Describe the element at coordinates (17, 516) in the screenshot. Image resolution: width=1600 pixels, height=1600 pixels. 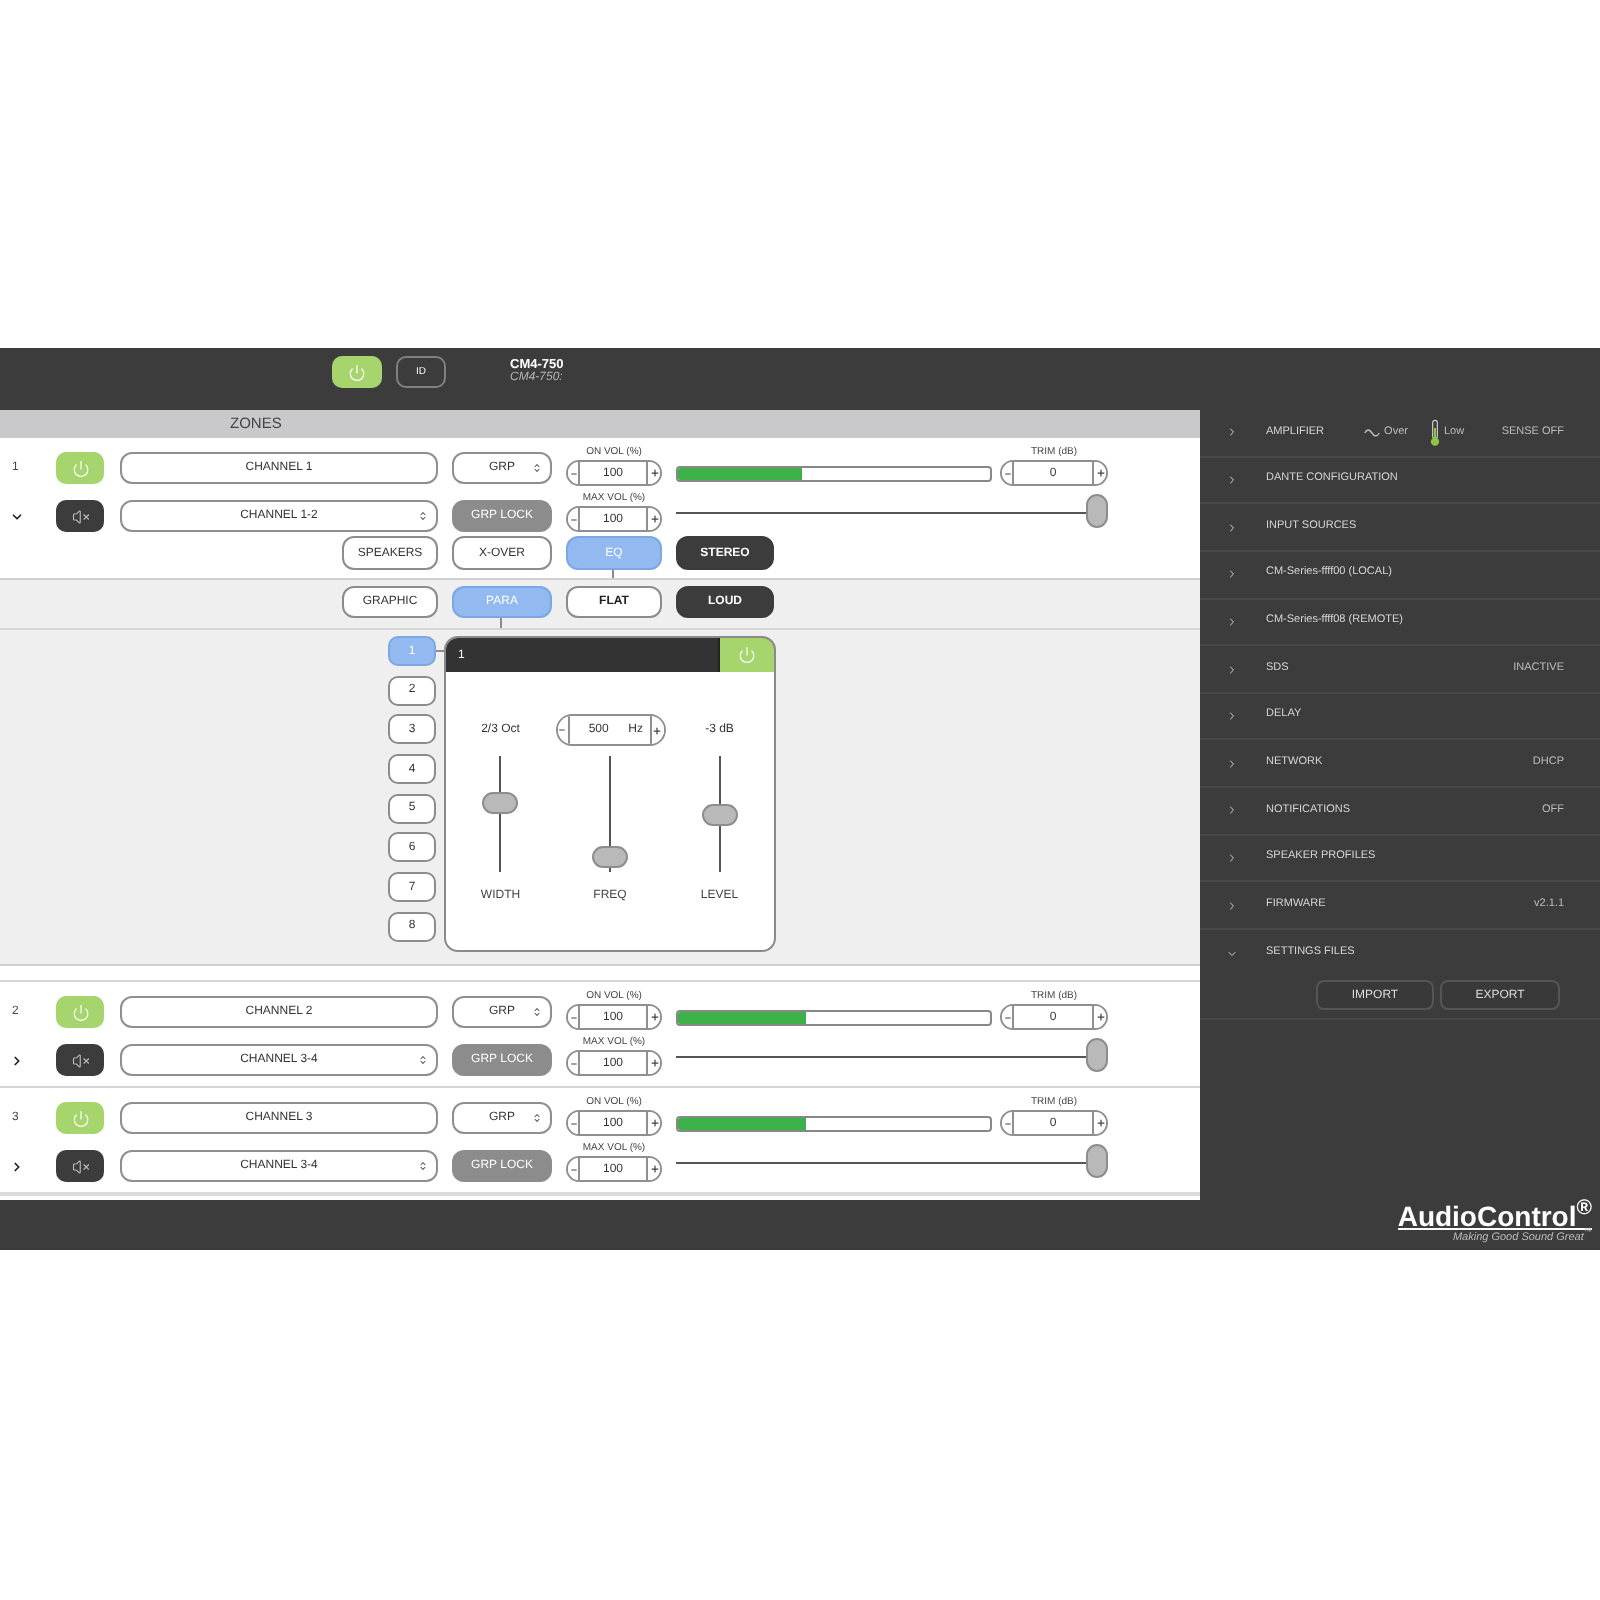
I see `chevron-down-icon` at that location.